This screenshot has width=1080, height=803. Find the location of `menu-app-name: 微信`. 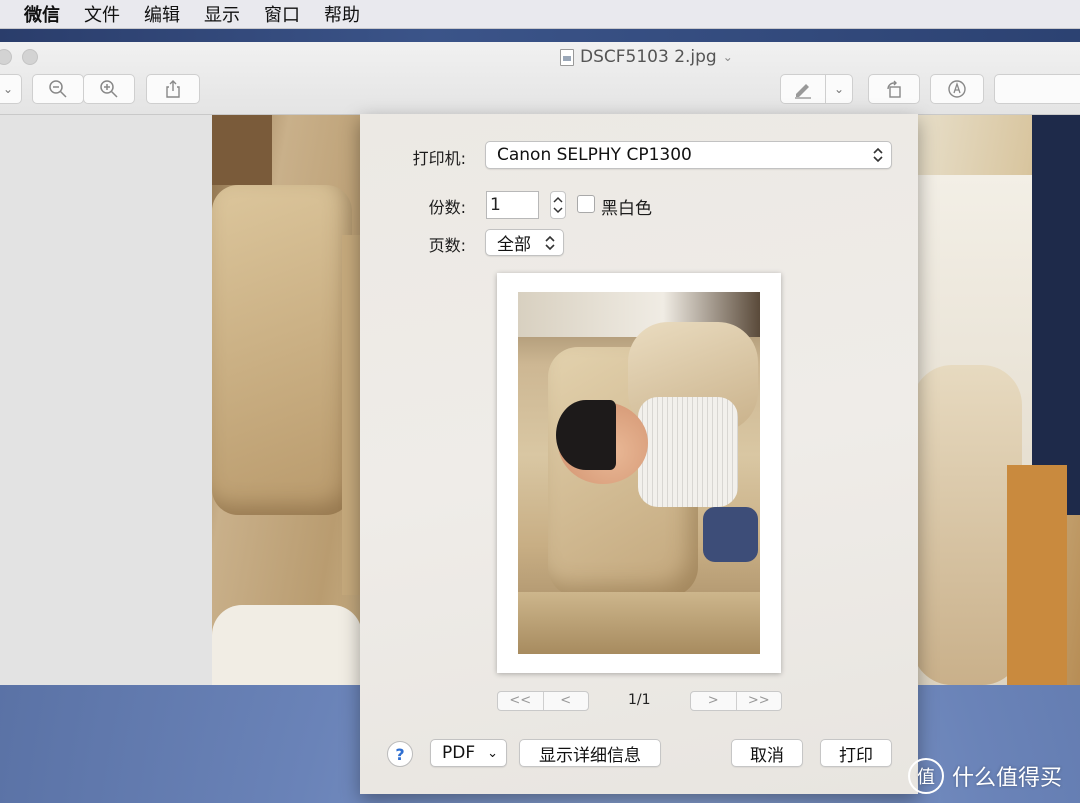

menu-app-name: 微信 is located at coordinates (42, 14).